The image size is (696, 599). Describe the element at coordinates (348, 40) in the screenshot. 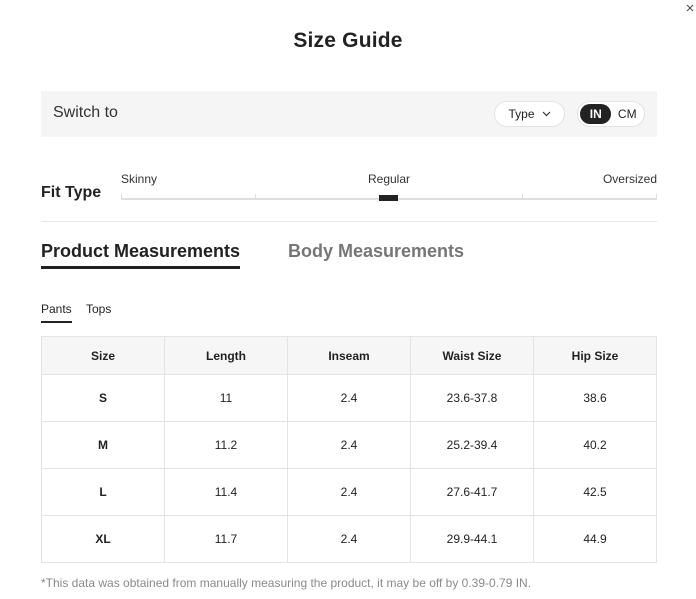

I see `dialog-title: Size Guide` at that location.